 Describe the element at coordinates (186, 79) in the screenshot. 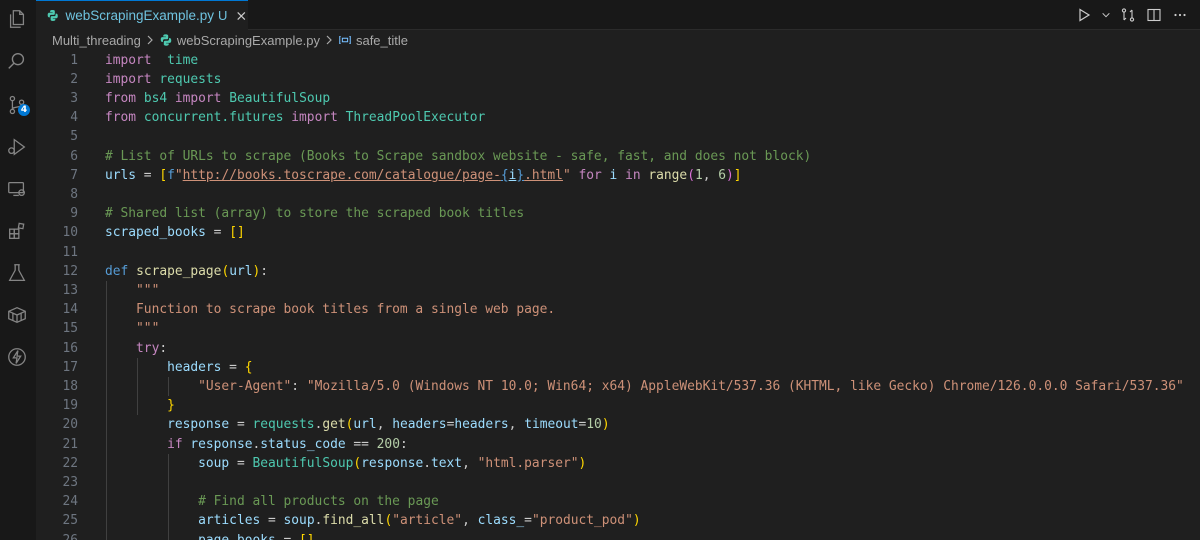

I see `code-token: requests` at that location.